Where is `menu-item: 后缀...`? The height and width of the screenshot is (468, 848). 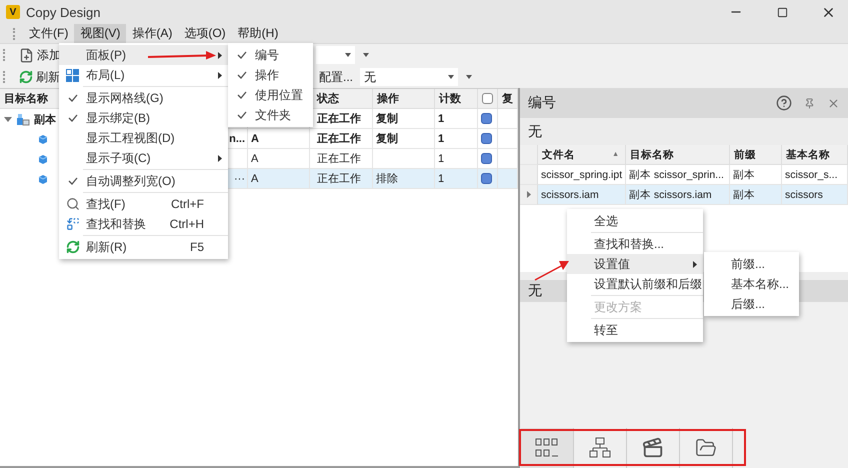
menu-item: 后缀... is located at coordinates (751, 304).